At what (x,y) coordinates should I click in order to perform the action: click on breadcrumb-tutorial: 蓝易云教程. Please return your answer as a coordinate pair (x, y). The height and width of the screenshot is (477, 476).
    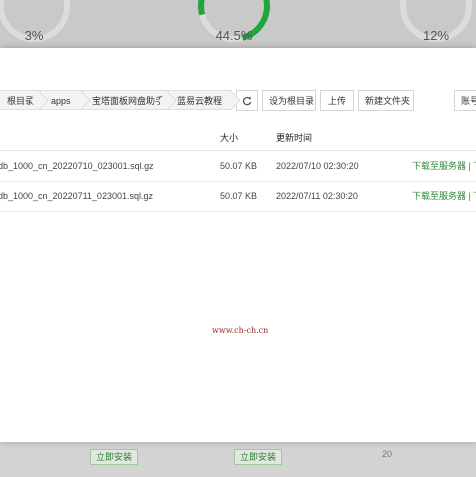
    Looking at the image, I should click on (200, 100).